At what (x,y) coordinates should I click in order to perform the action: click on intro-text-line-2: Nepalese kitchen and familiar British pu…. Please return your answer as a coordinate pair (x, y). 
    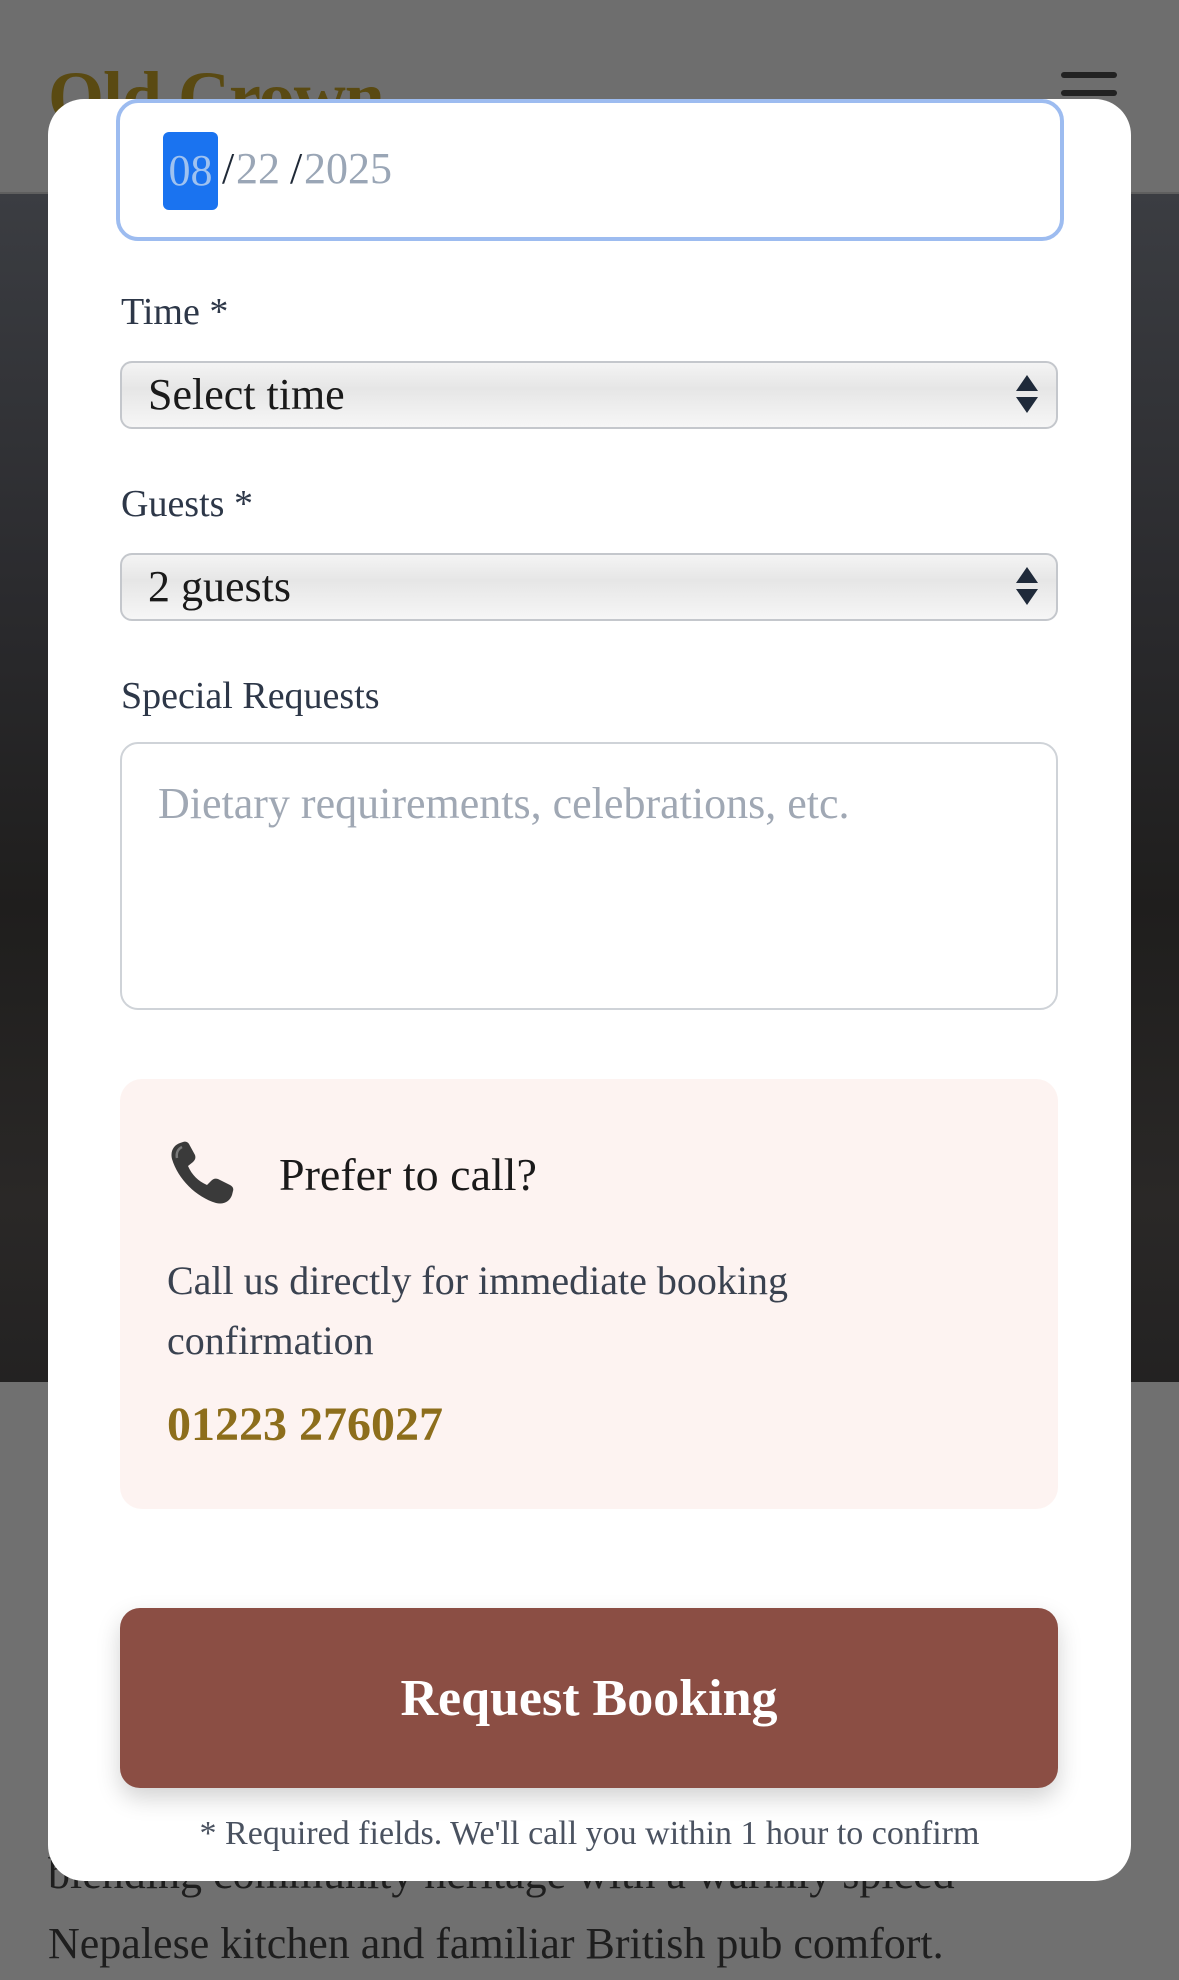
    Looking at the image, I should click on (496, 1943).